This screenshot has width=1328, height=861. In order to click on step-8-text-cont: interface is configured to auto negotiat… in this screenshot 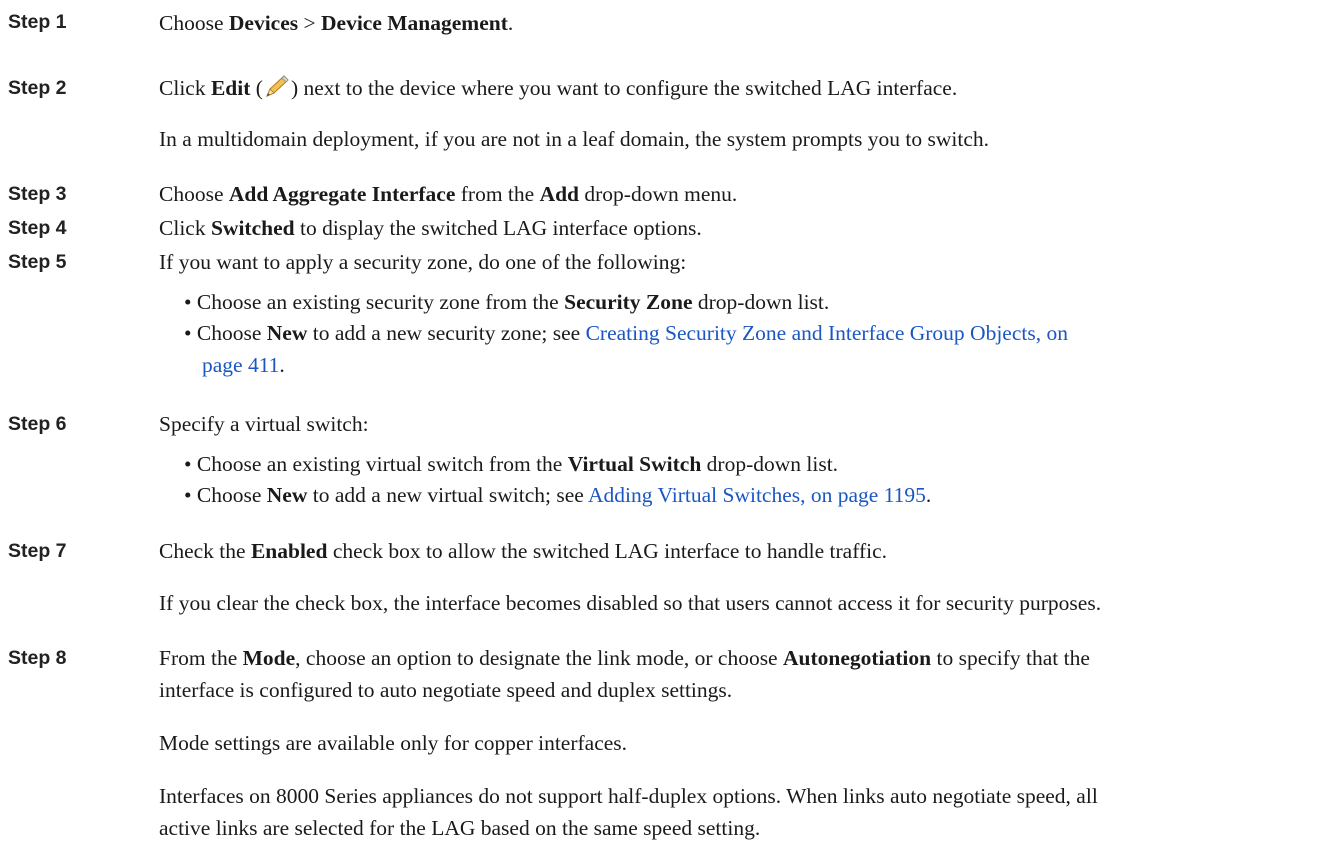, I will do `click(446, 690)`.